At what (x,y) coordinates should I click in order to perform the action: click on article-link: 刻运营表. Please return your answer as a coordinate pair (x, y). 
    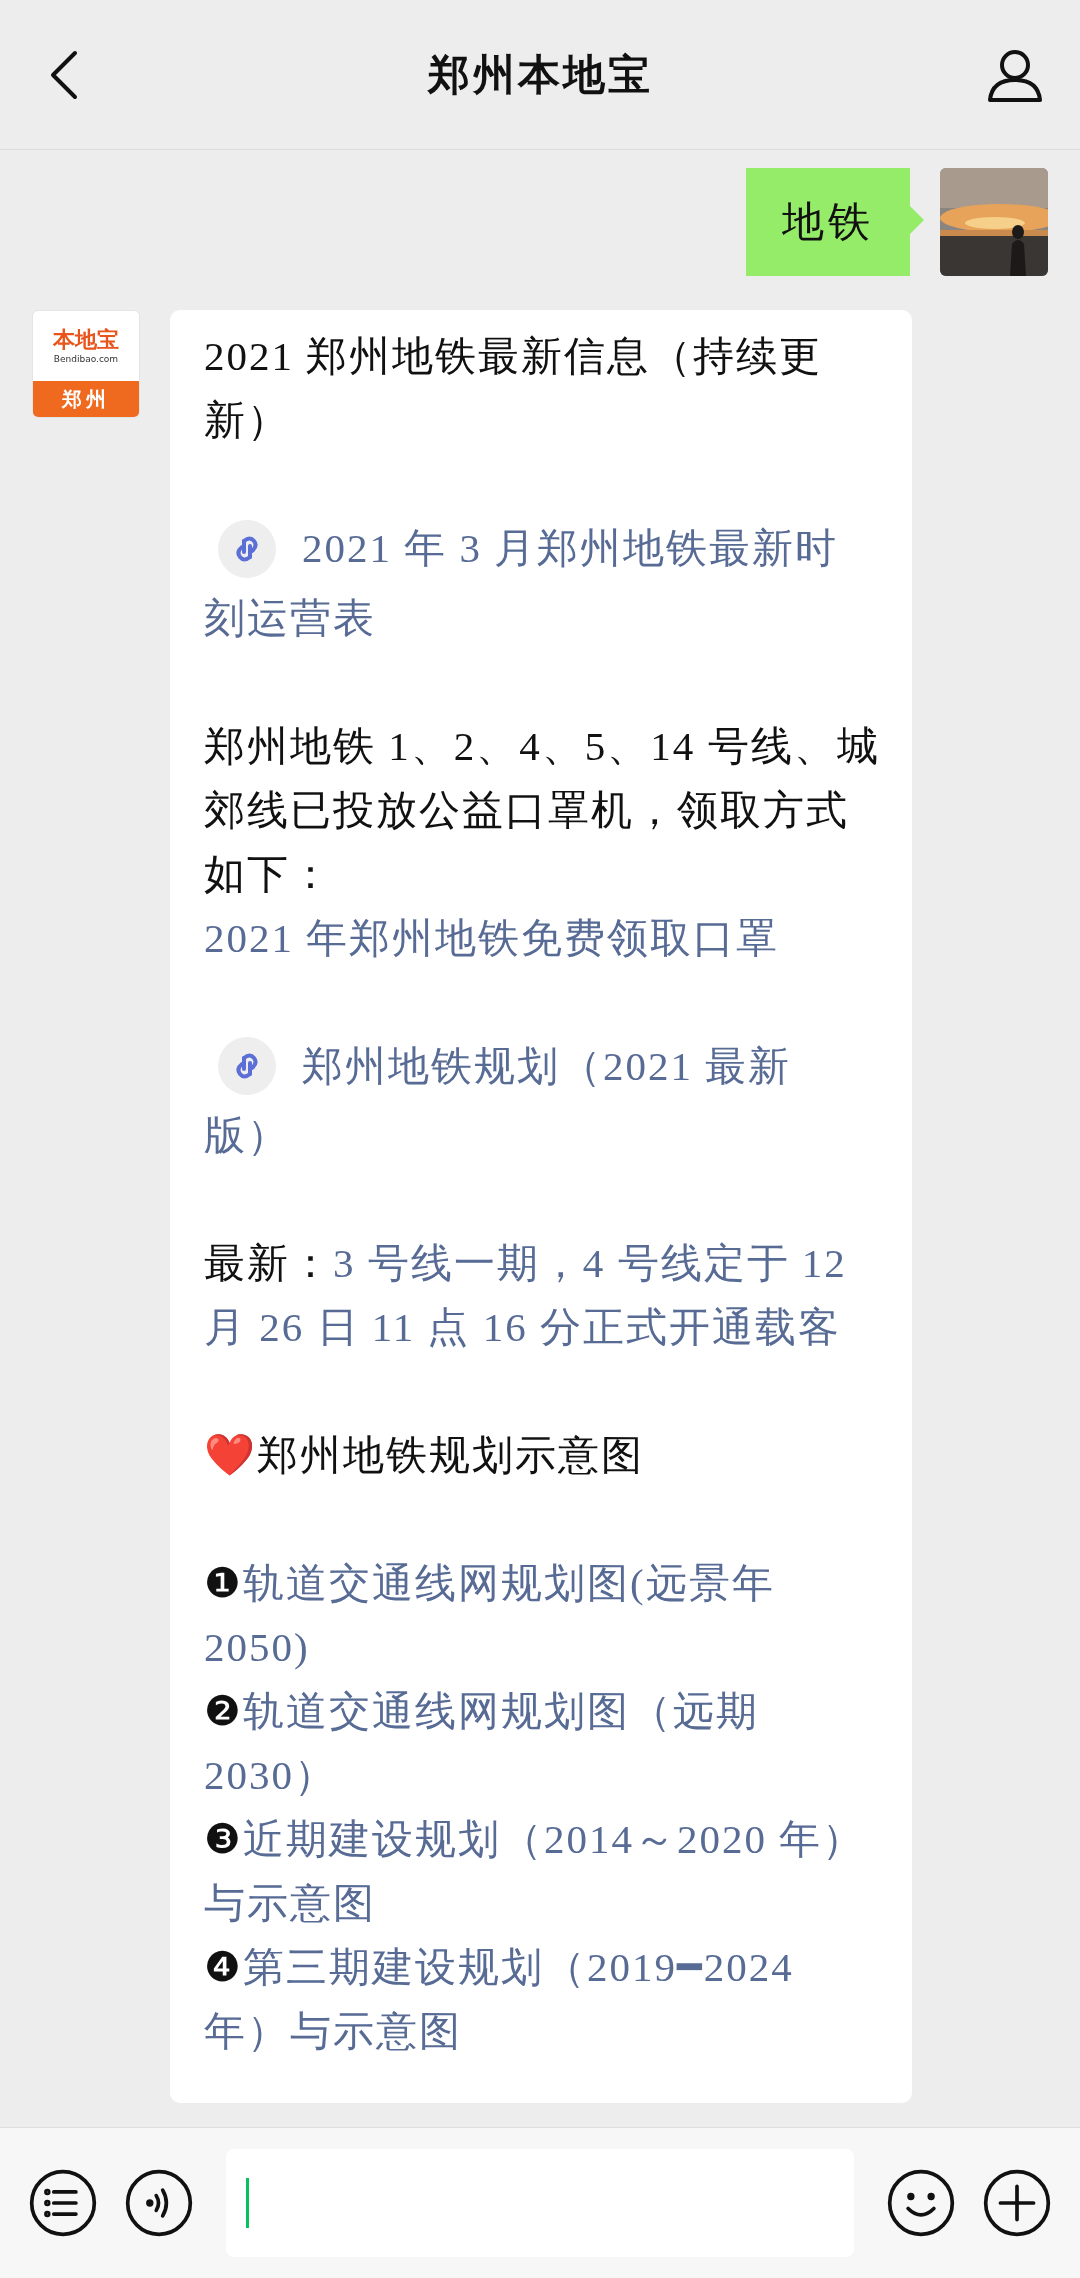
    Looking at the image, I should click on (290, 617).